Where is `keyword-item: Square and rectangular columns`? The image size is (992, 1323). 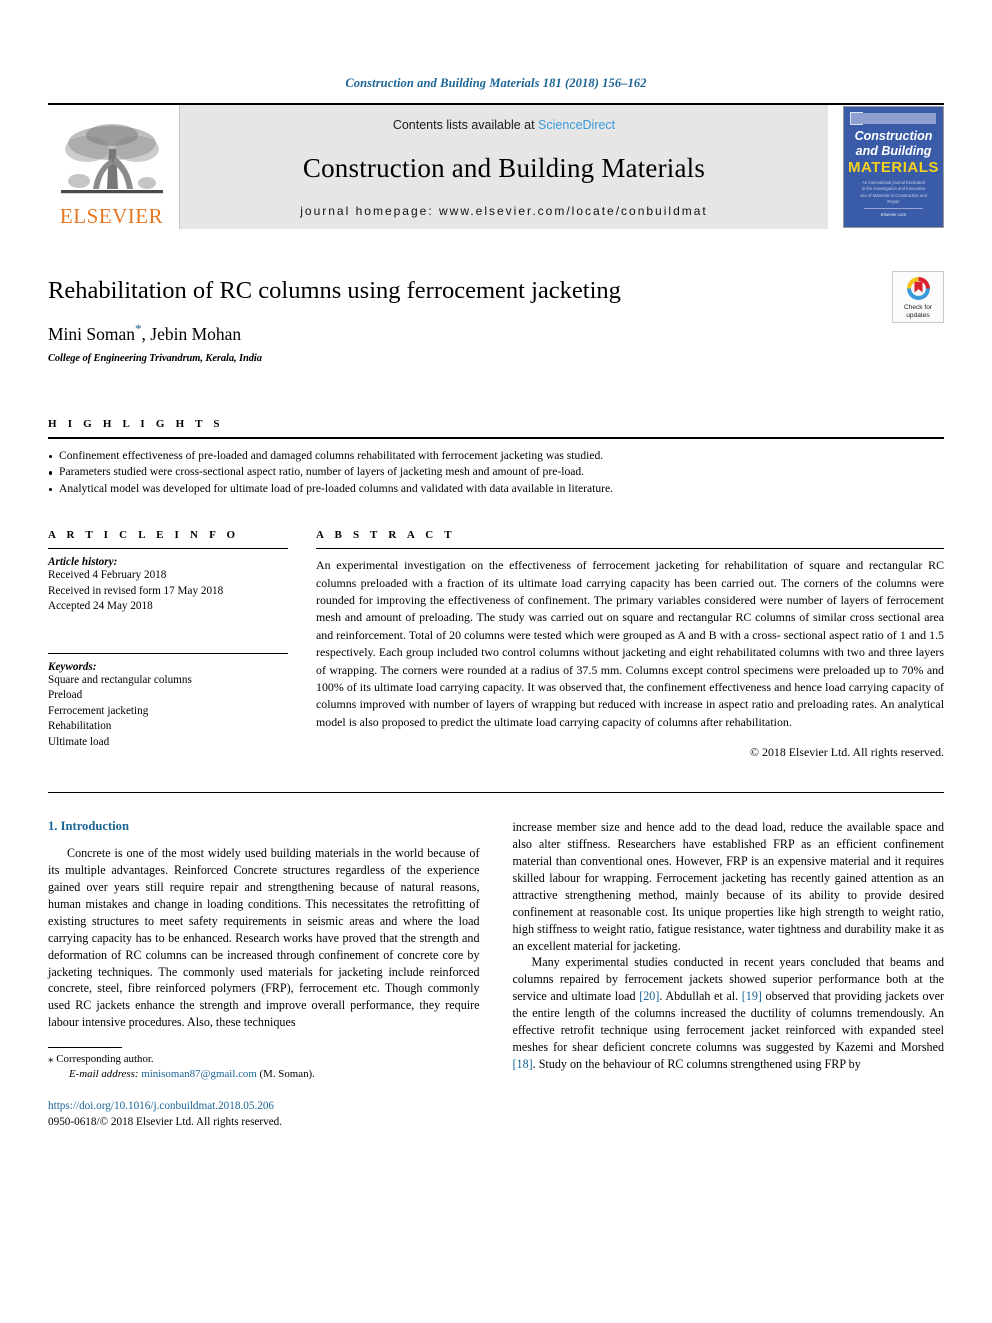
keyword-item: Square and rectangular columns is located at coordinates (120, 679).